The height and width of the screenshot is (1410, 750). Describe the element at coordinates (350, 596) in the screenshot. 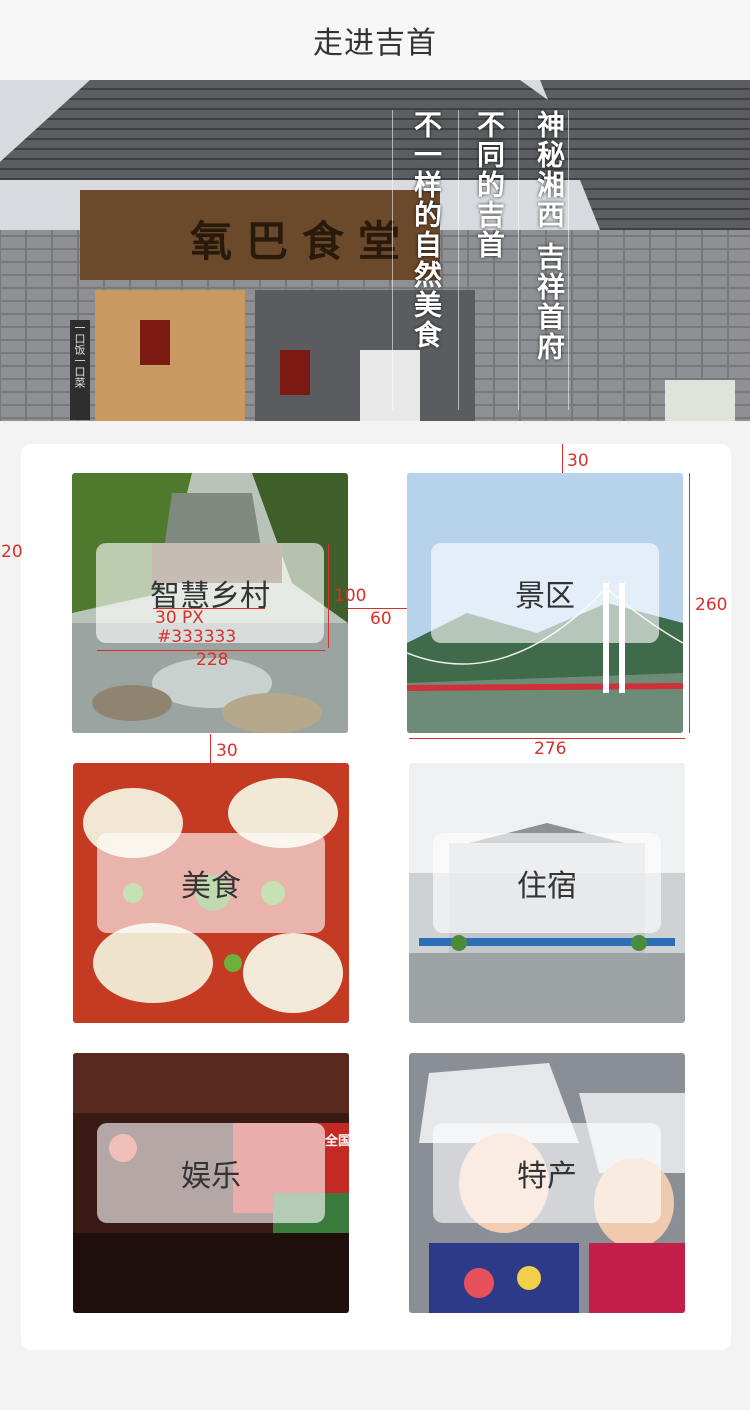

I see `annotation-label-height: 100` at that location.